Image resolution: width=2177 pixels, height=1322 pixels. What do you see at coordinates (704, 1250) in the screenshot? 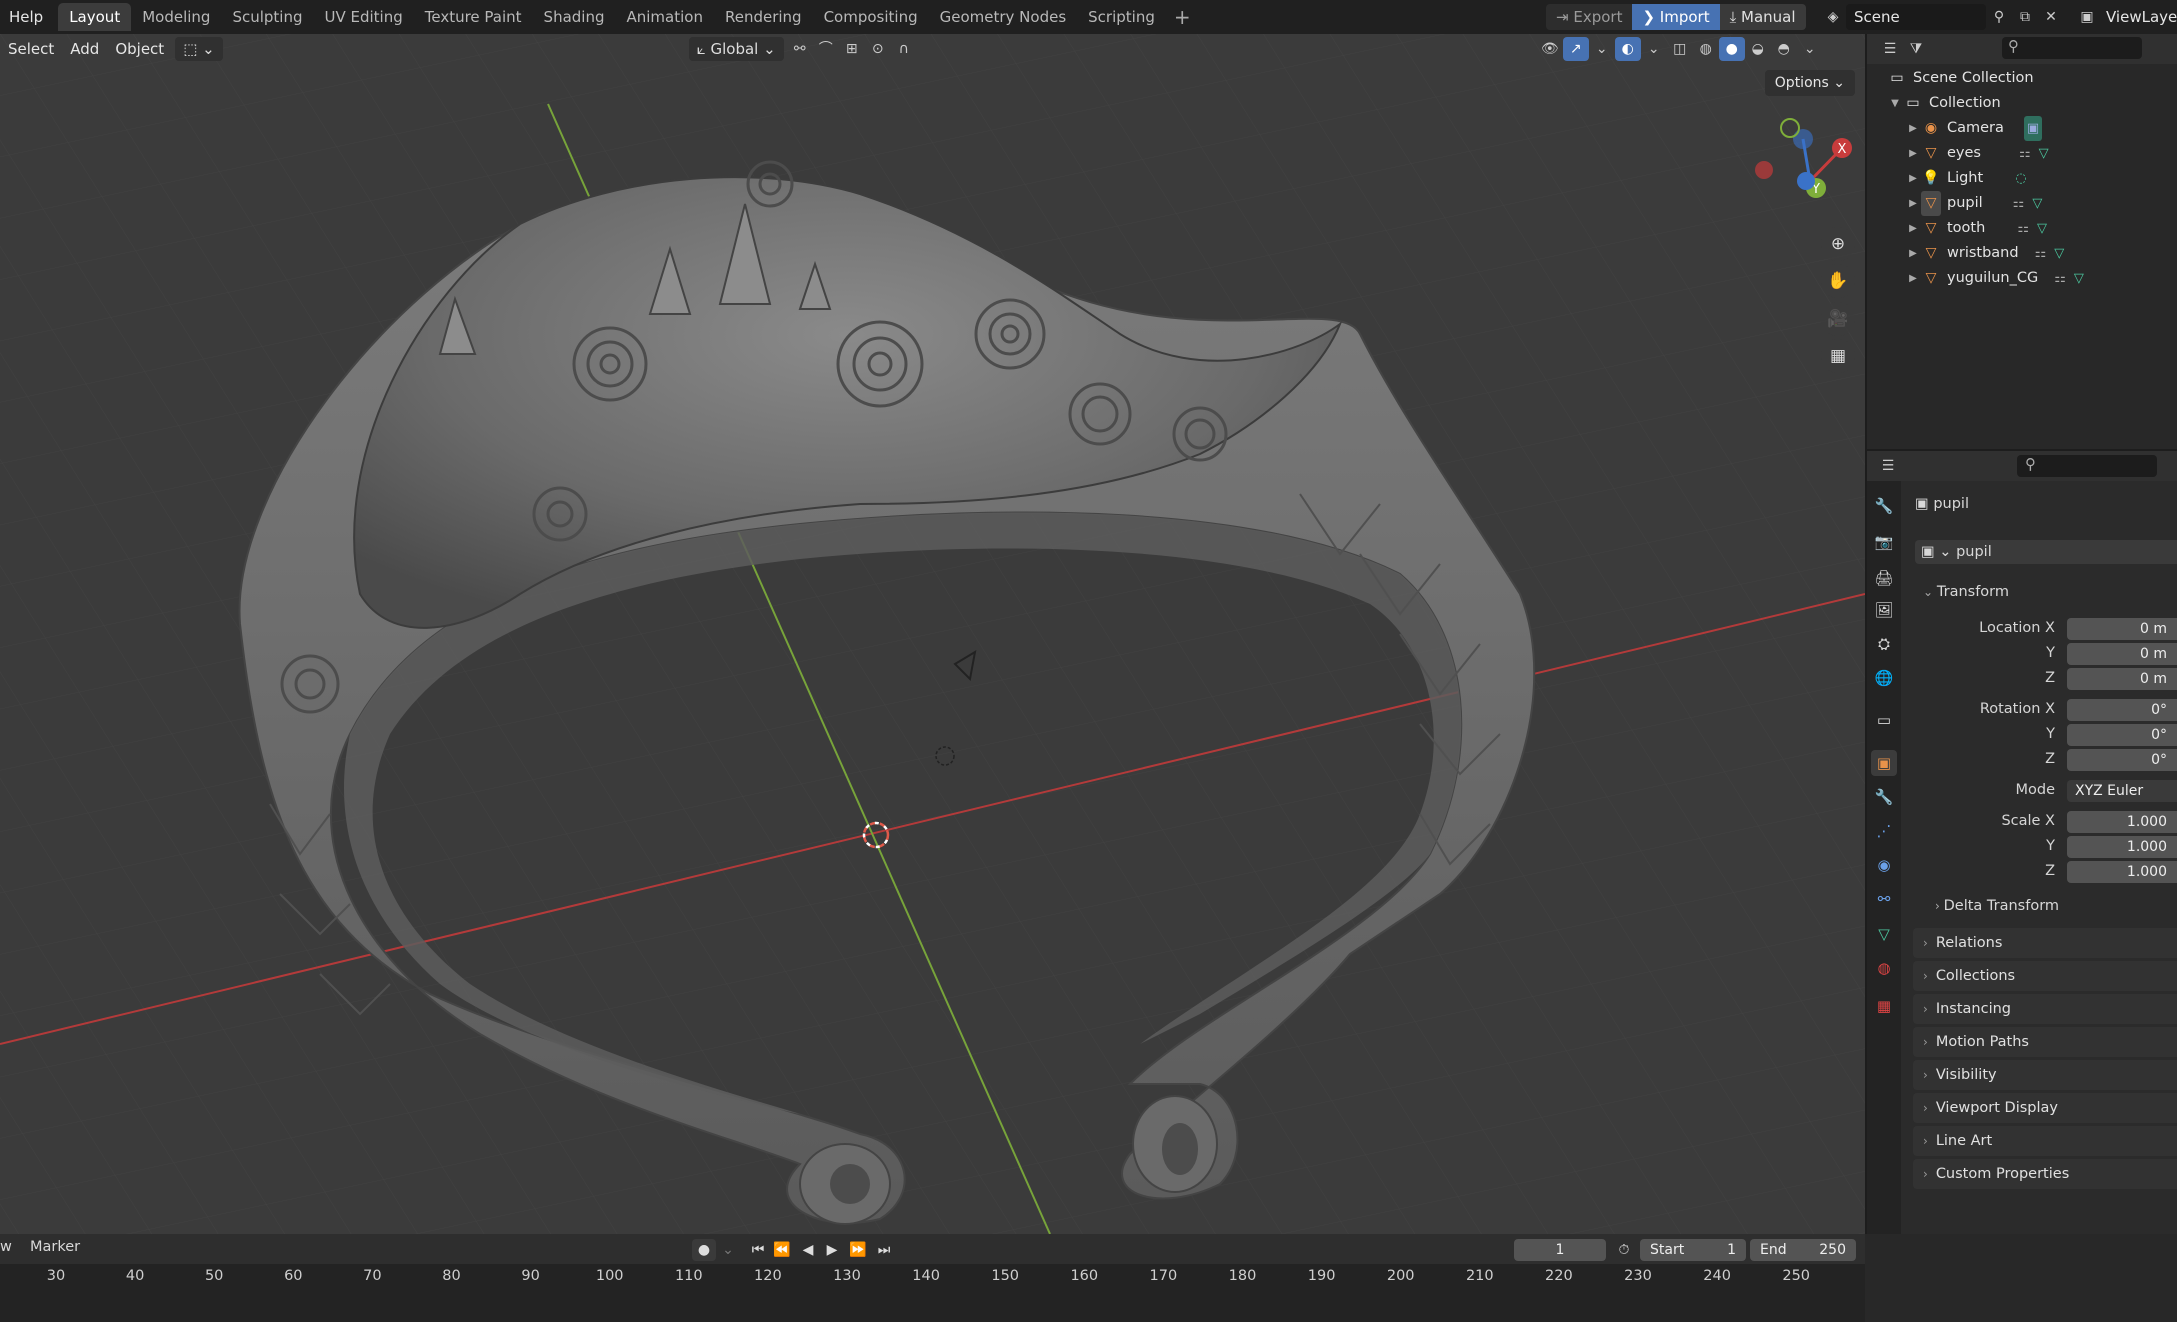
I see `auto-keying-icon: ●` at bounding box center [704, 1250].